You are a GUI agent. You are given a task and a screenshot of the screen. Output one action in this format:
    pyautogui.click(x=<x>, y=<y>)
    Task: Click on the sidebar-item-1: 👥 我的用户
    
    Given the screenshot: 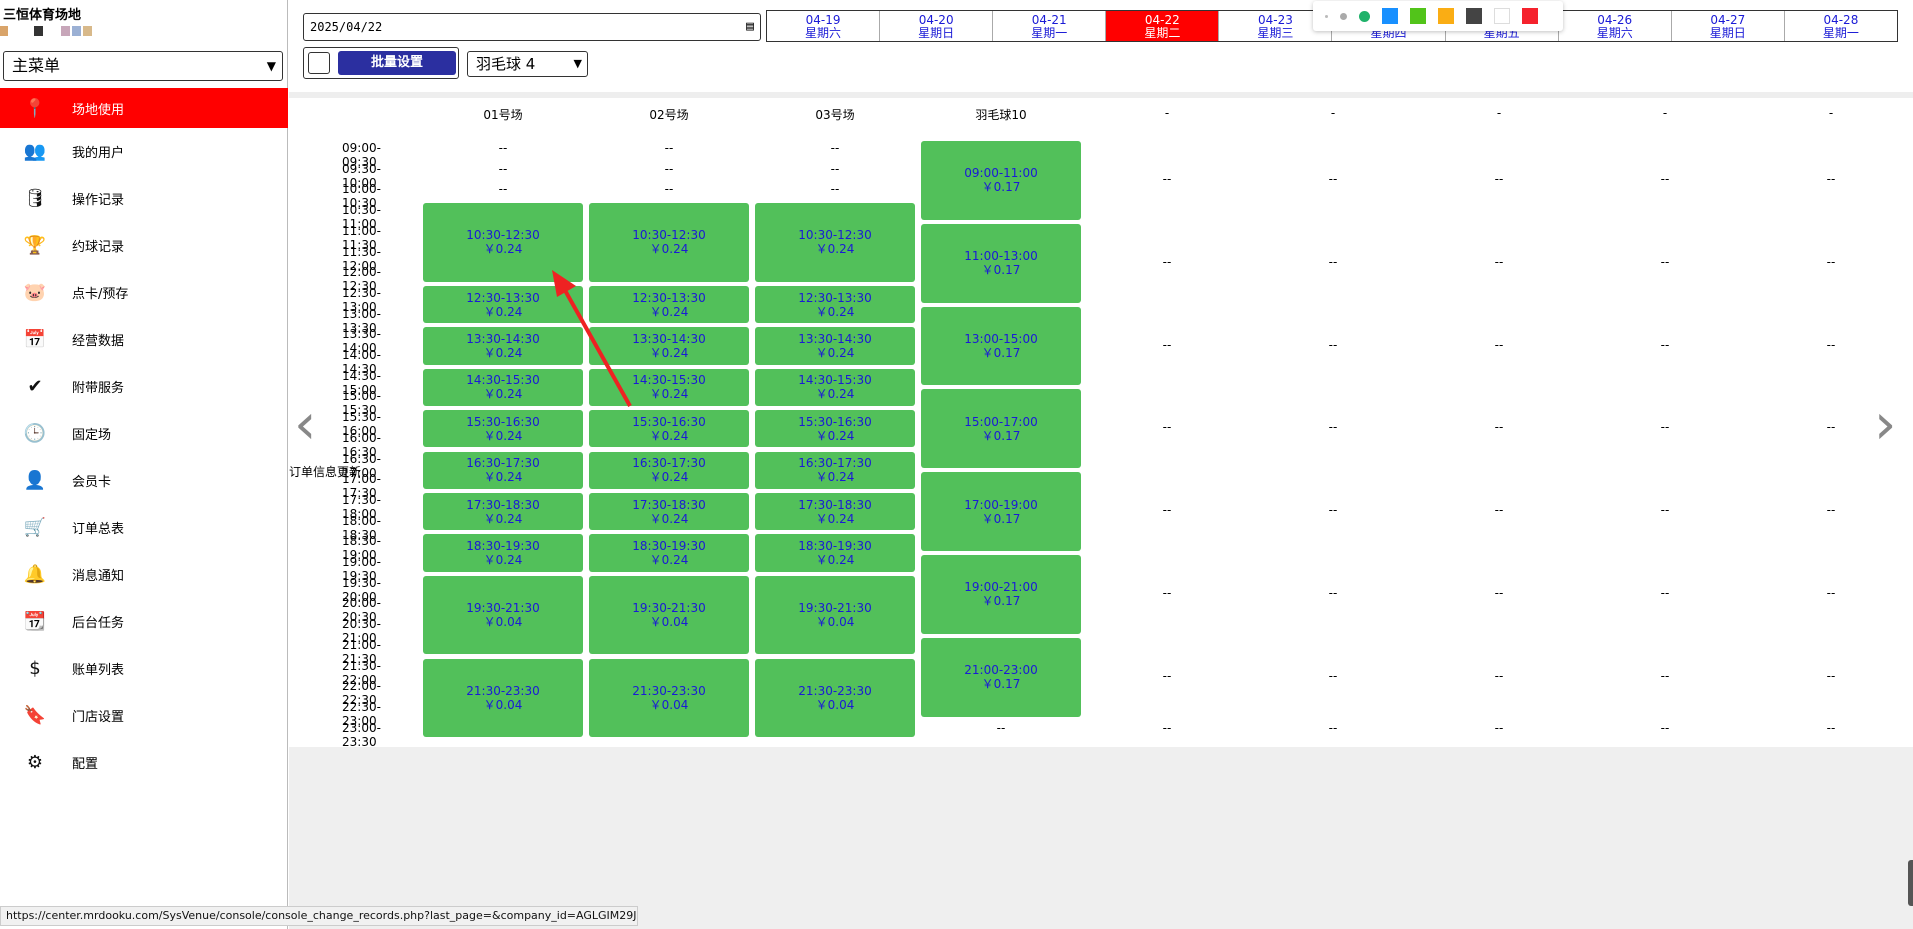 What is the action you would take?
    pyautogui.click(x=144, y=151)
    